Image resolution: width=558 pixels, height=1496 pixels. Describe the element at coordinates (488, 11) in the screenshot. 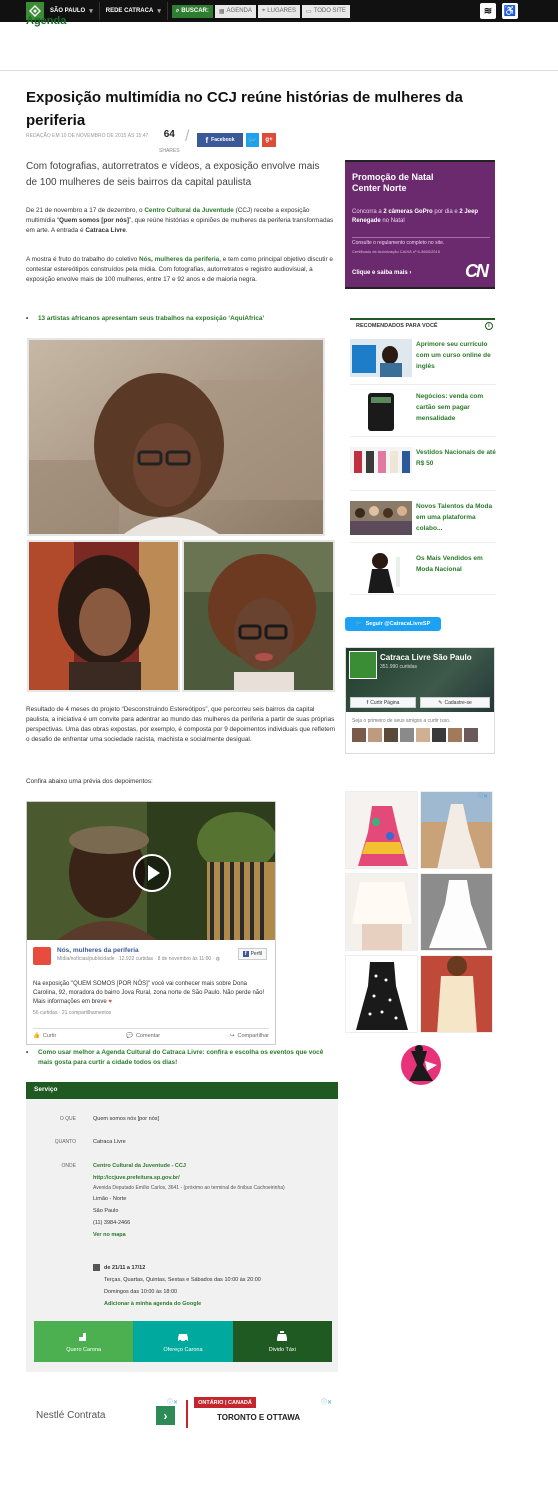

I see `rss-icon: ≋` at that location.